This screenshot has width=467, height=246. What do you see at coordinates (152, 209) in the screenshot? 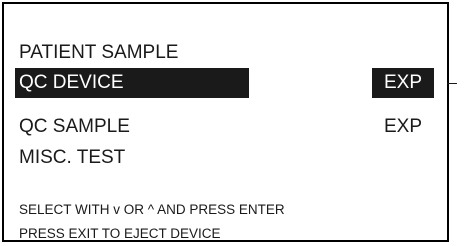
I see `instruction-select: SELECT WITH v OR ^ AND PRESS ENTER` at bounding box center [152, 209].